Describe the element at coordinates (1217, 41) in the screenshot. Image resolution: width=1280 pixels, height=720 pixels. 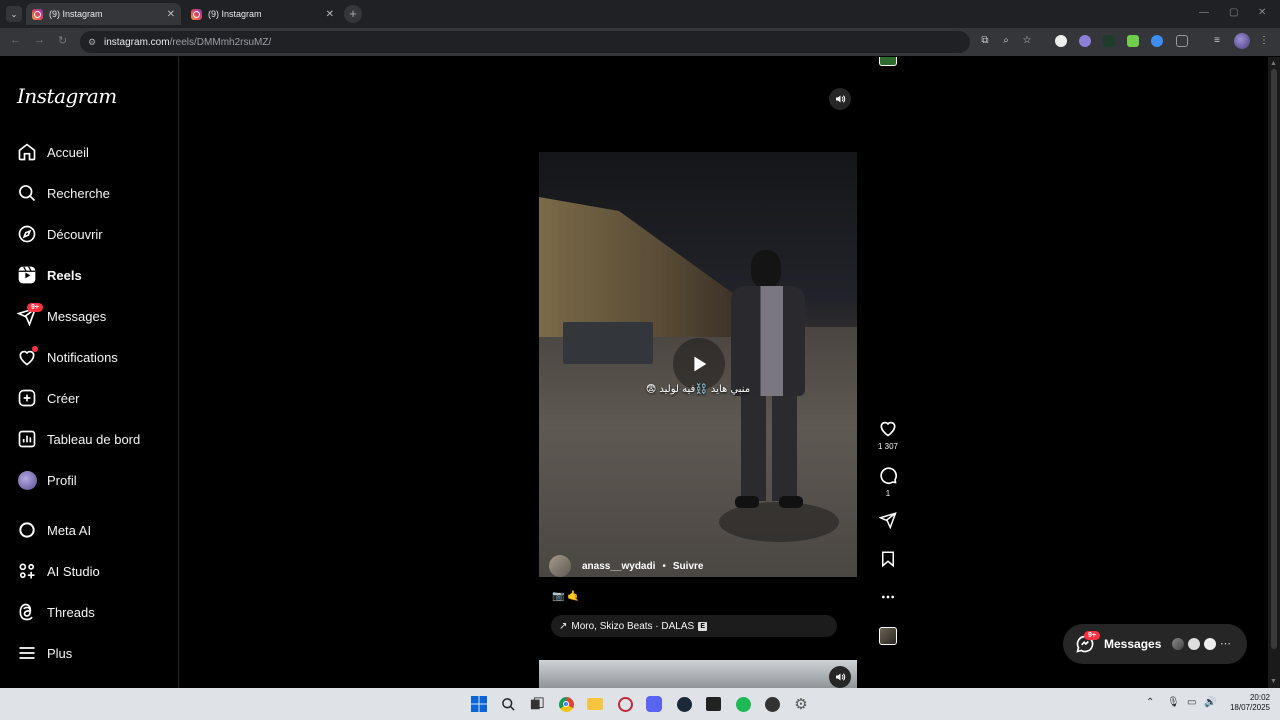
I see `reading-list-icon: ≡` at that location.